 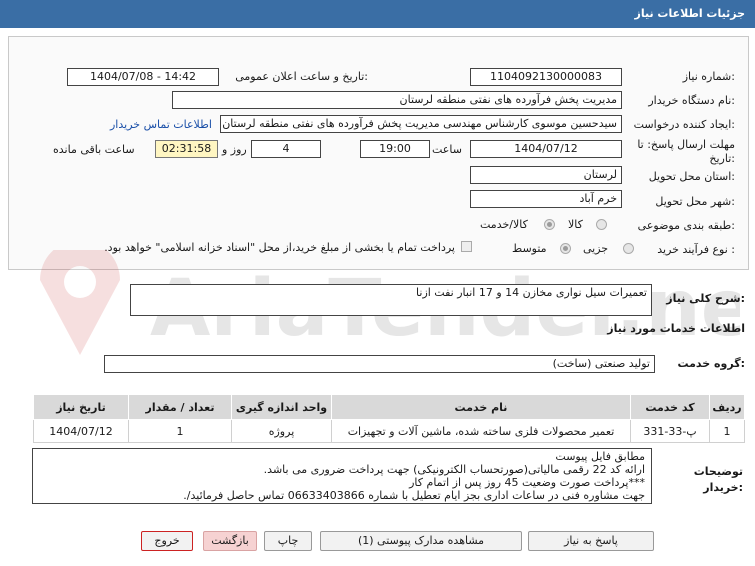 What do you see at coordinates (167, 541) in the screenshot?
I see `exit-button: خروج` at bounding box center [167, 541].